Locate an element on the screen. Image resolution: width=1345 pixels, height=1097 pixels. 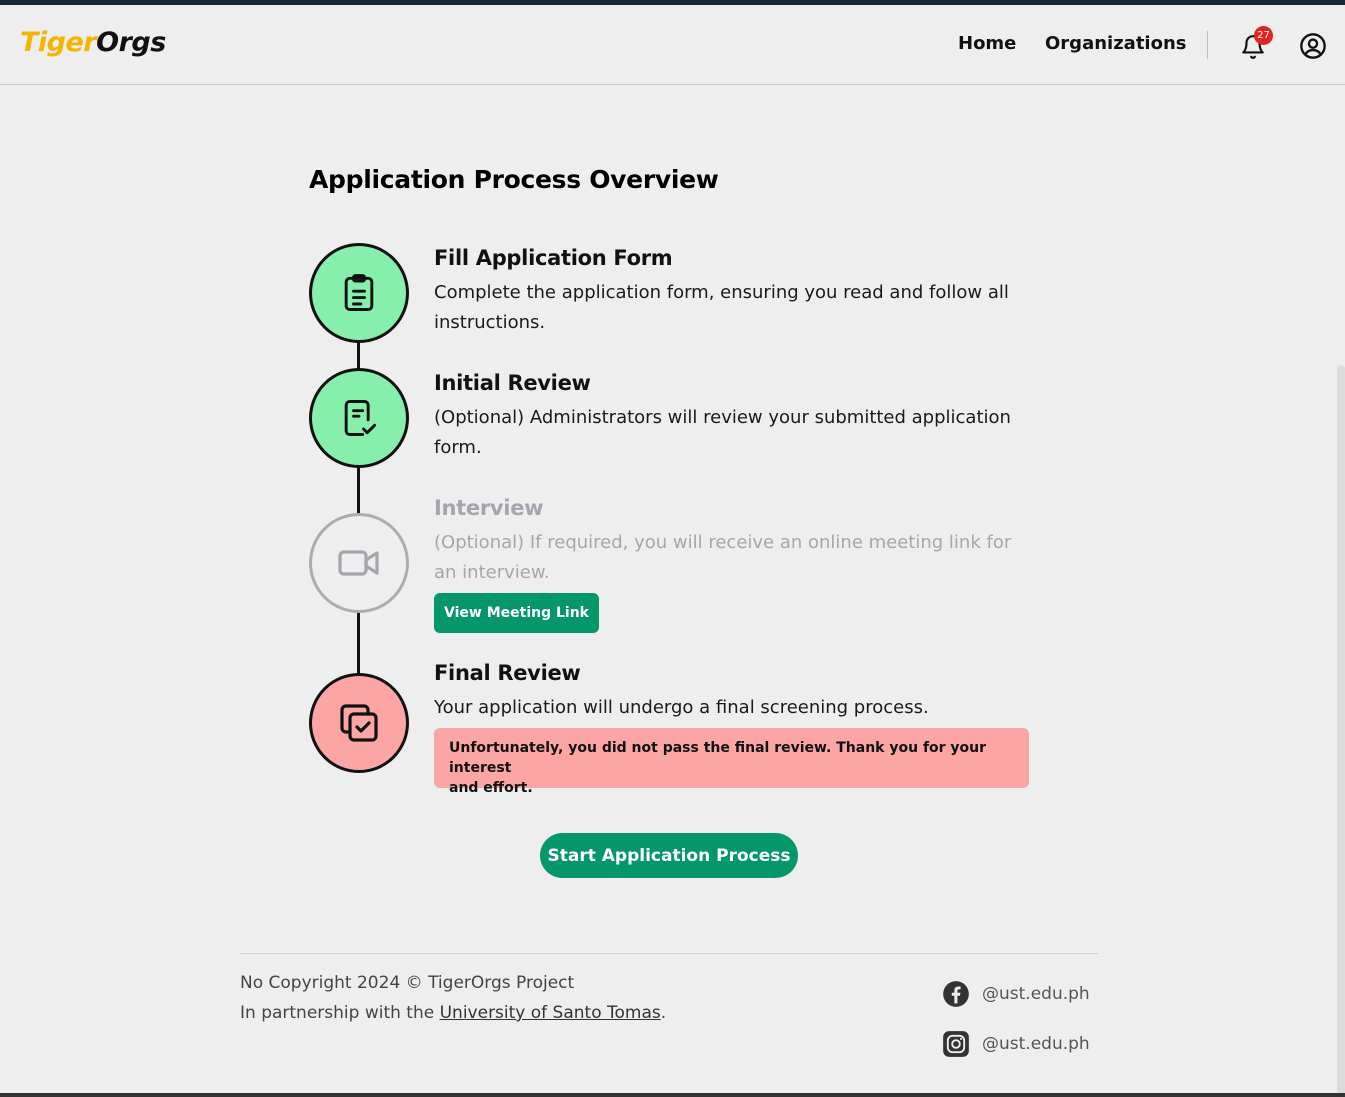
step-description-line: instructions. is located at coordinates (490, 322).